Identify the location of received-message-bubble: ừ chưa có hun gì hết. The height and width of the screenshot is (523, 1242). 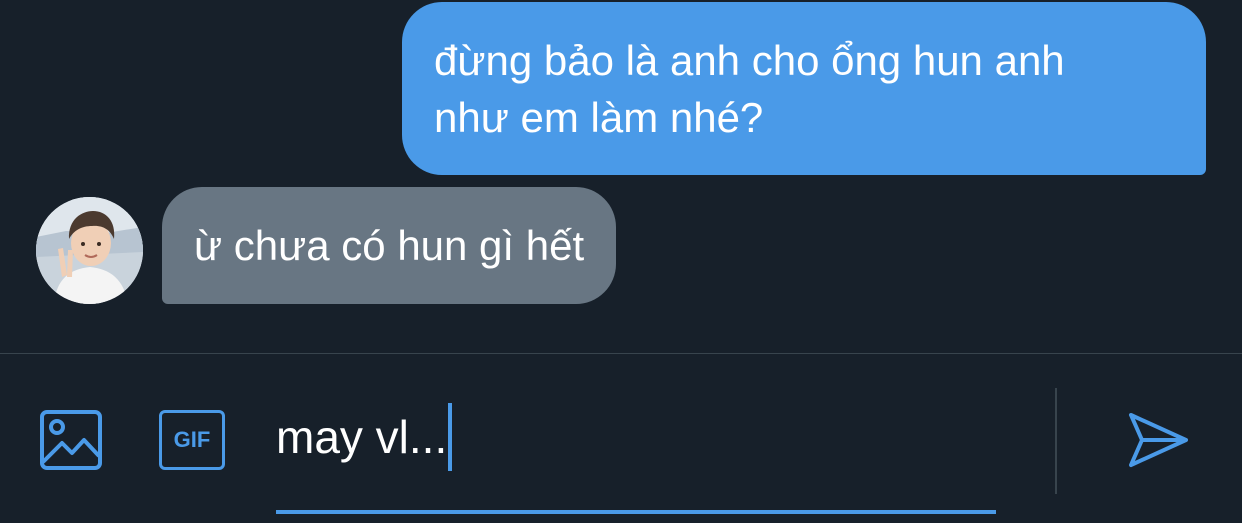
(389, 245).